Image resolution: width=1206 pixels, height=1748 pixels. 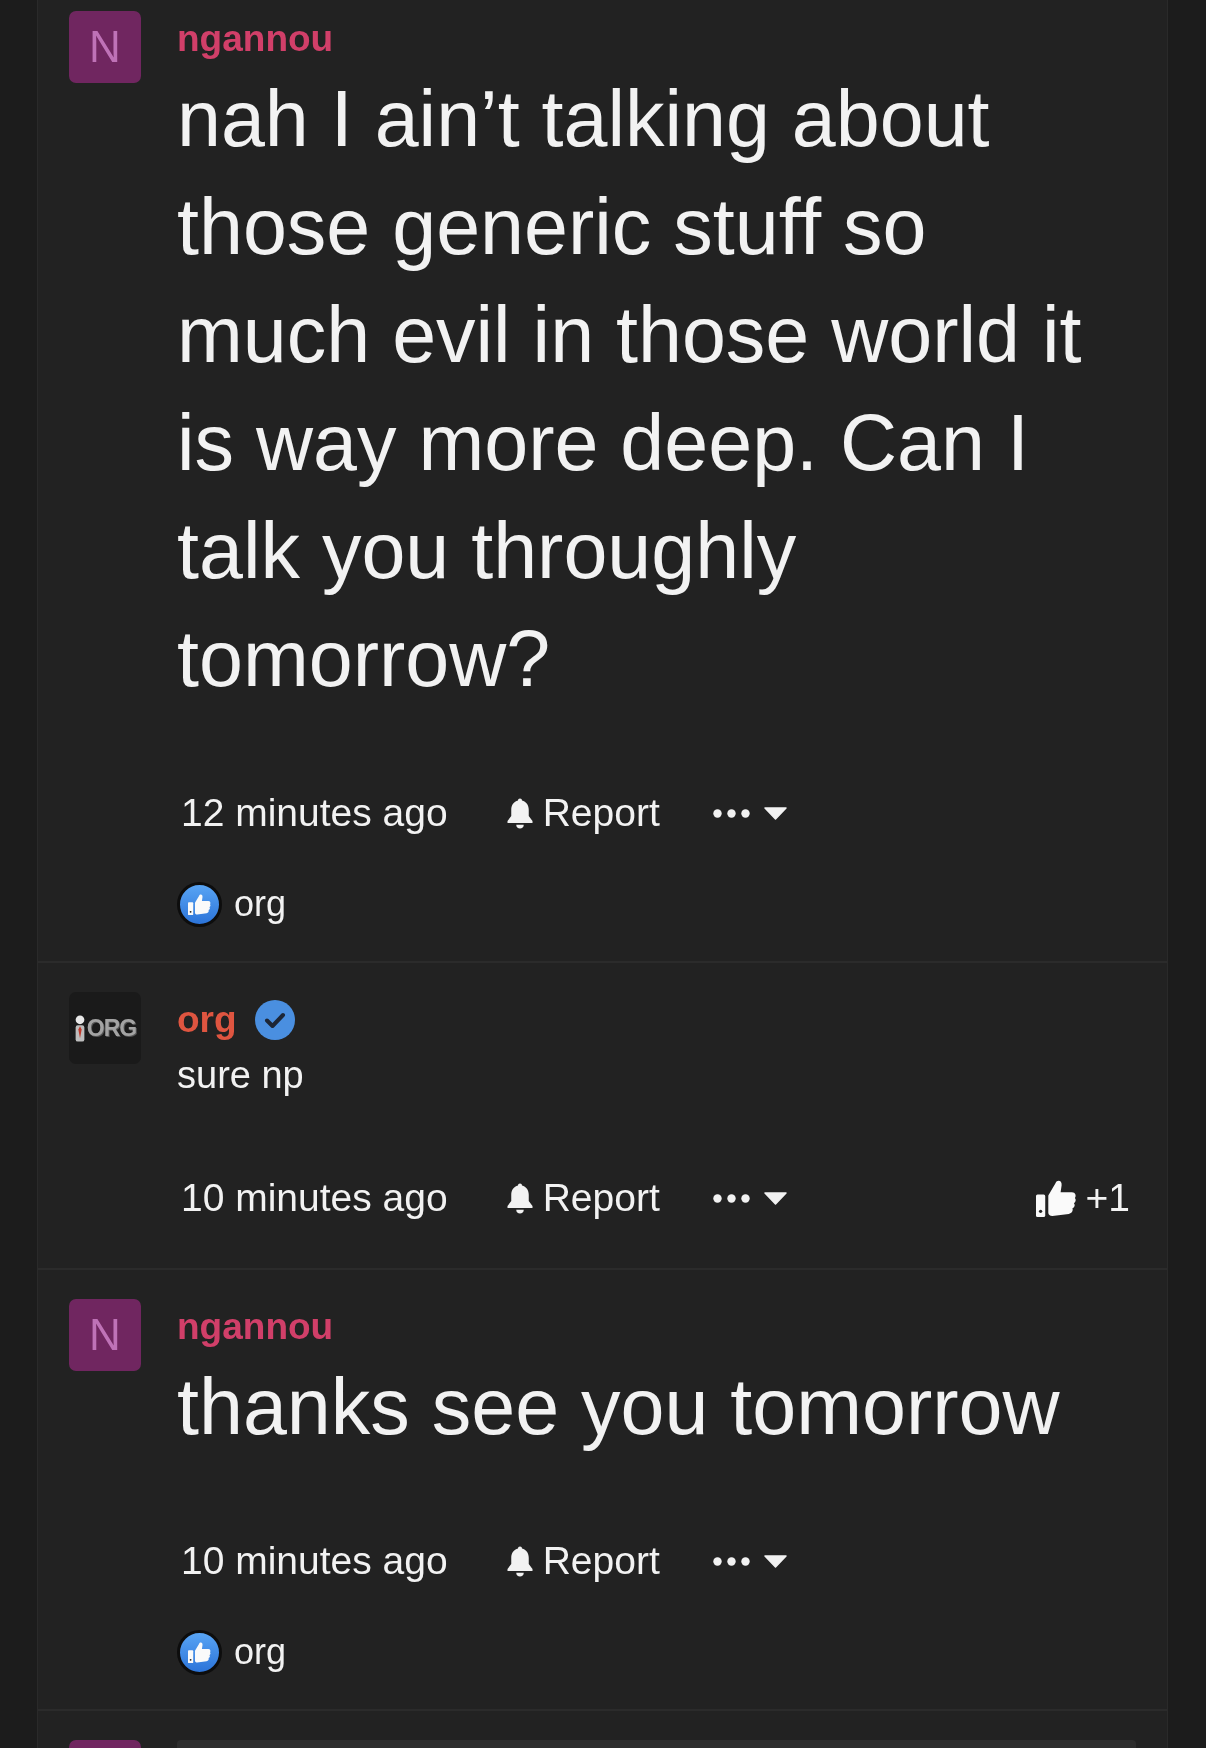 What do you see at coordinates (1082, 1198) in the screenshot?
I see `like-button: +1` at bounding box center [1082, 1198].